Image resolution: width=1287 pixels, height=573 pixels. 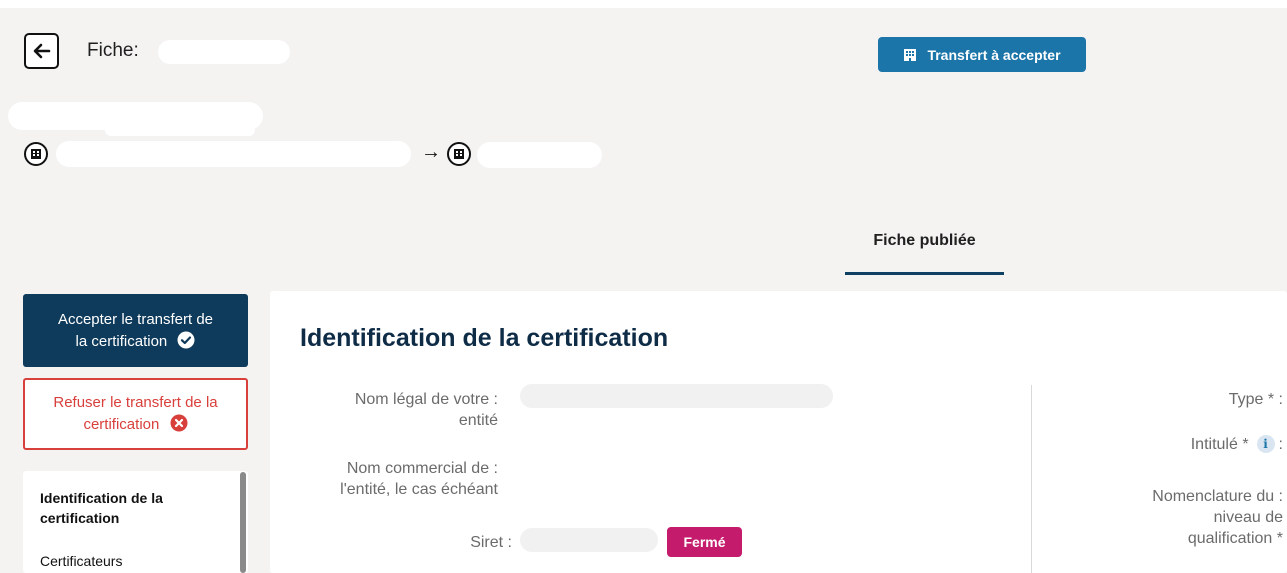 What do you see at coordinates (924, 252) in the screenshot?
I see `tab-fiche-publiee: Fiche publiée` at bounding box center [924, 252].